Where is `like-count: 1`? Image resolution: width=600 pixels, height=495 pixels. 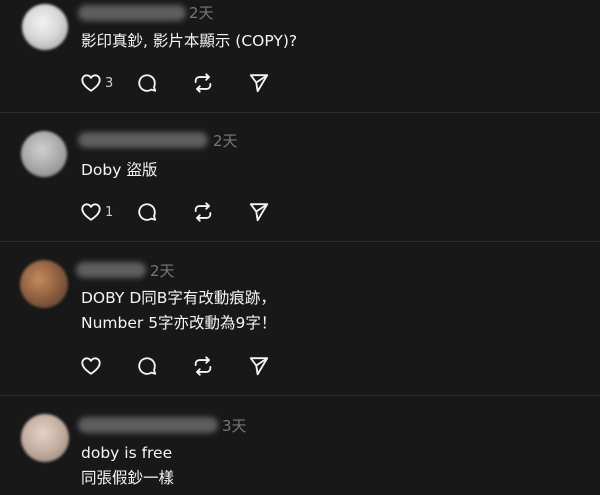
like-count: 1 is located at coordinates (109, 212).